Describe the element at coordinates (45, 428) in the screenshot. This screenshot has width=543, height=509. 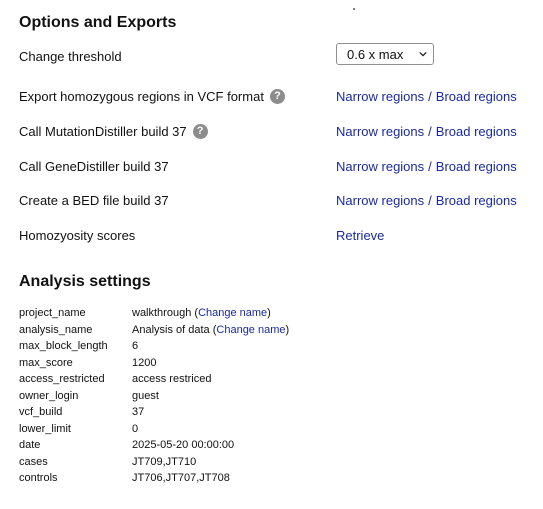
I see `setting-key: lower_limit` at that location.